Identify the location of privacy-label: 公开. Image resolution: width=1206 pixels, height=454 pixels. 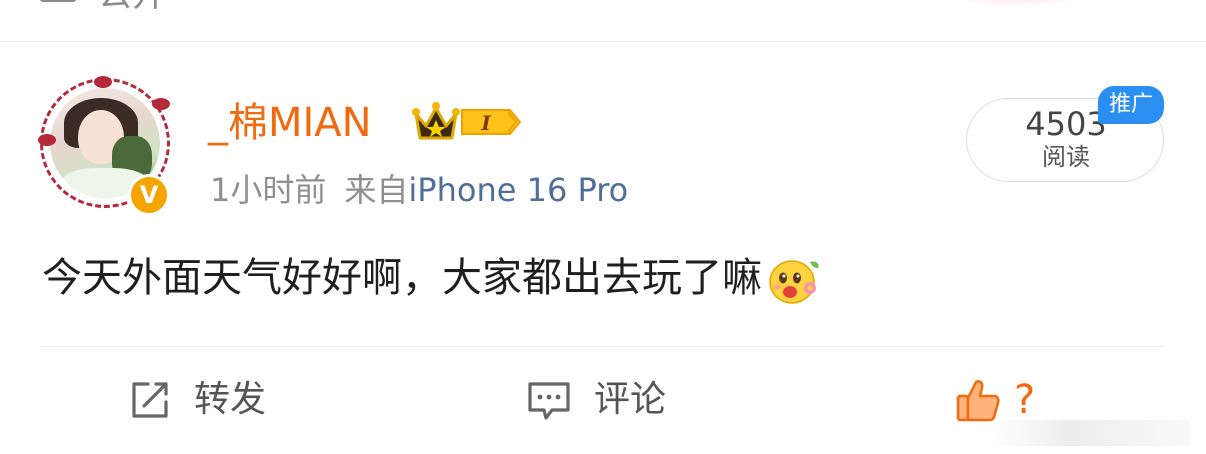
(132, 6).